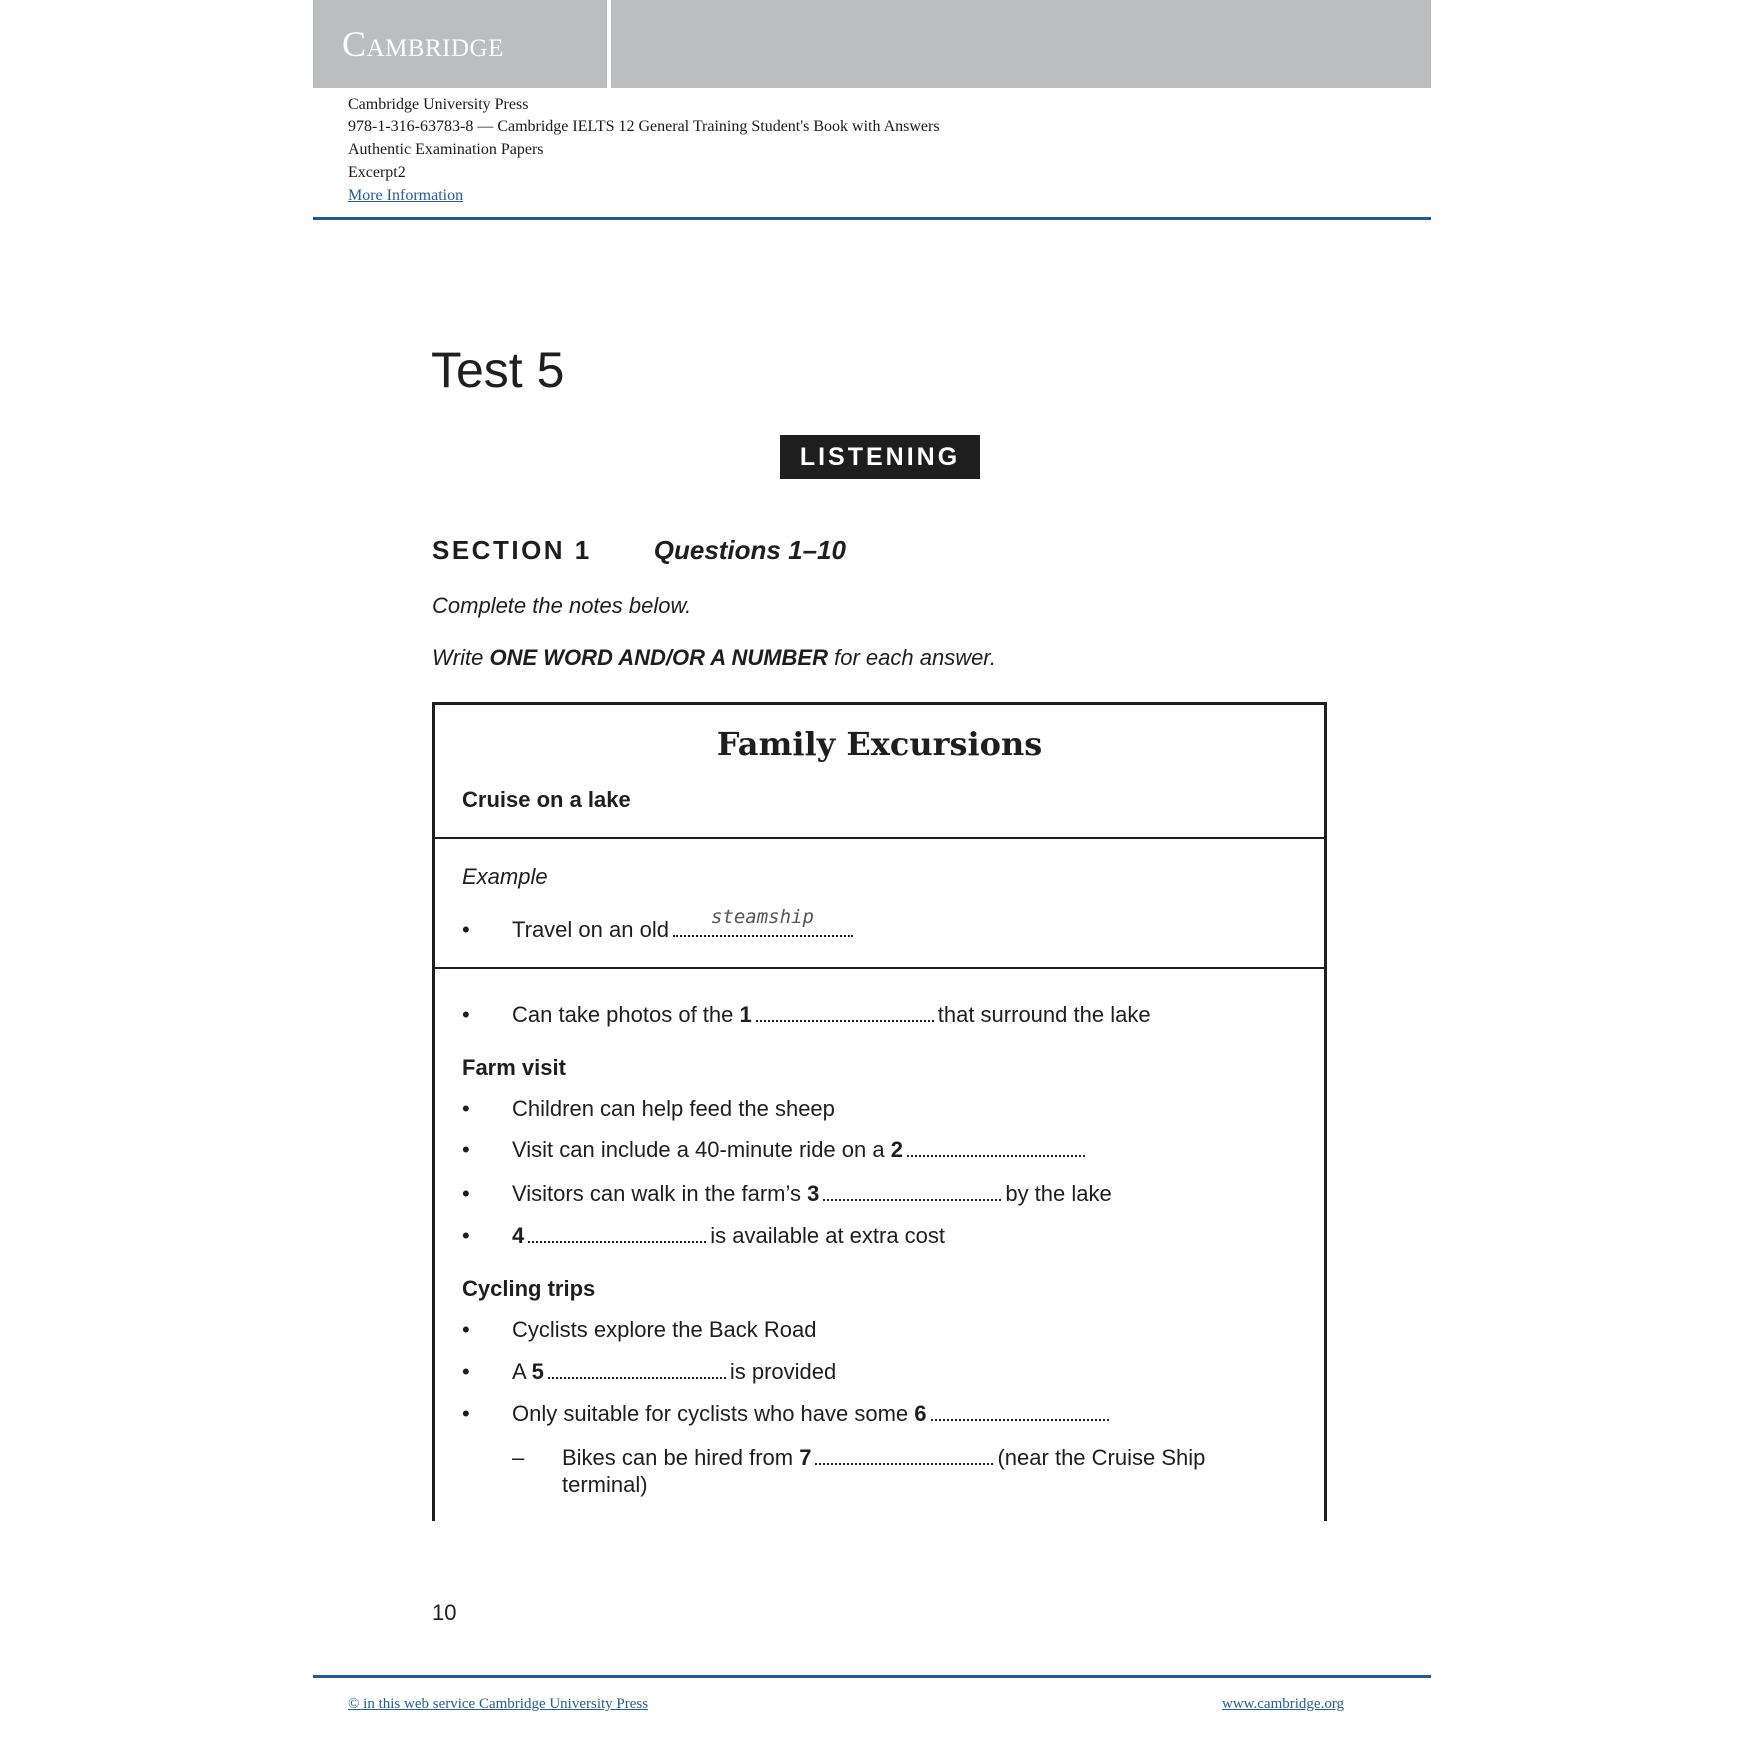 The image size is (1741, 1741). I want to click on cambridge-site-link: www.cambridge.org, so click(1283, 1704).